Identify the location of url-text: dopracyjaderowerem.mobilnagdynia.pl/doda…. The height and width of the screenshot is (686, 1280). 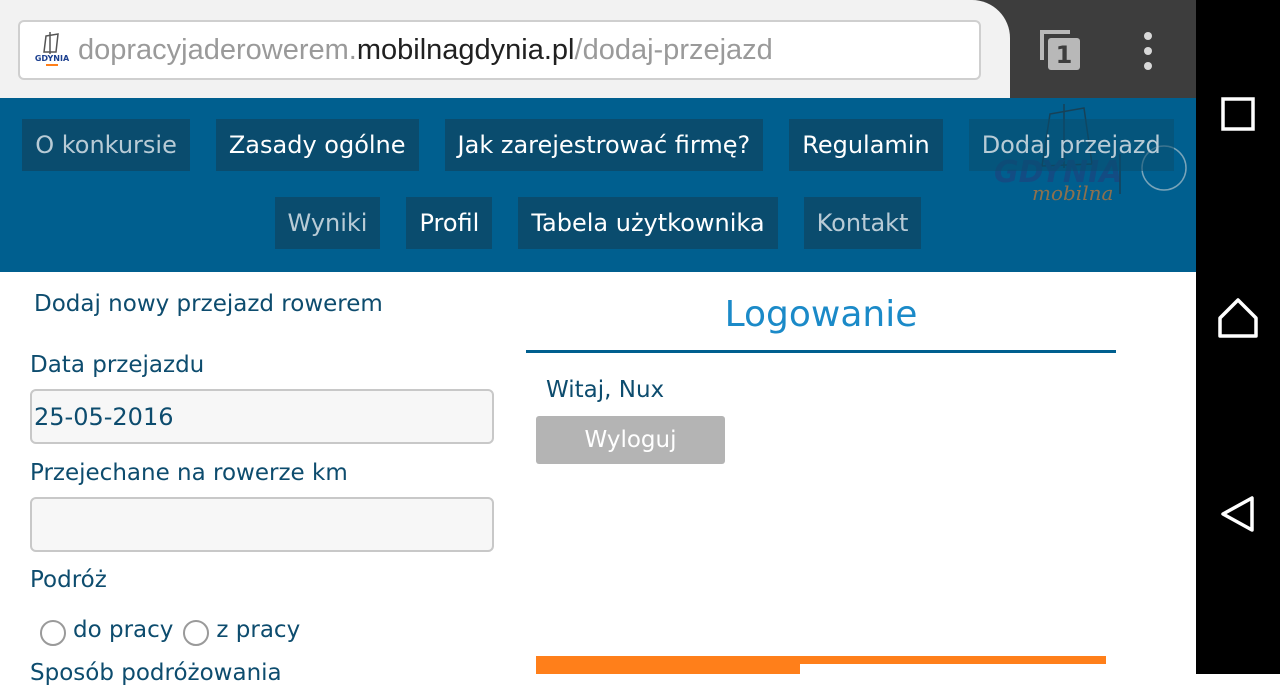
(425, 50).